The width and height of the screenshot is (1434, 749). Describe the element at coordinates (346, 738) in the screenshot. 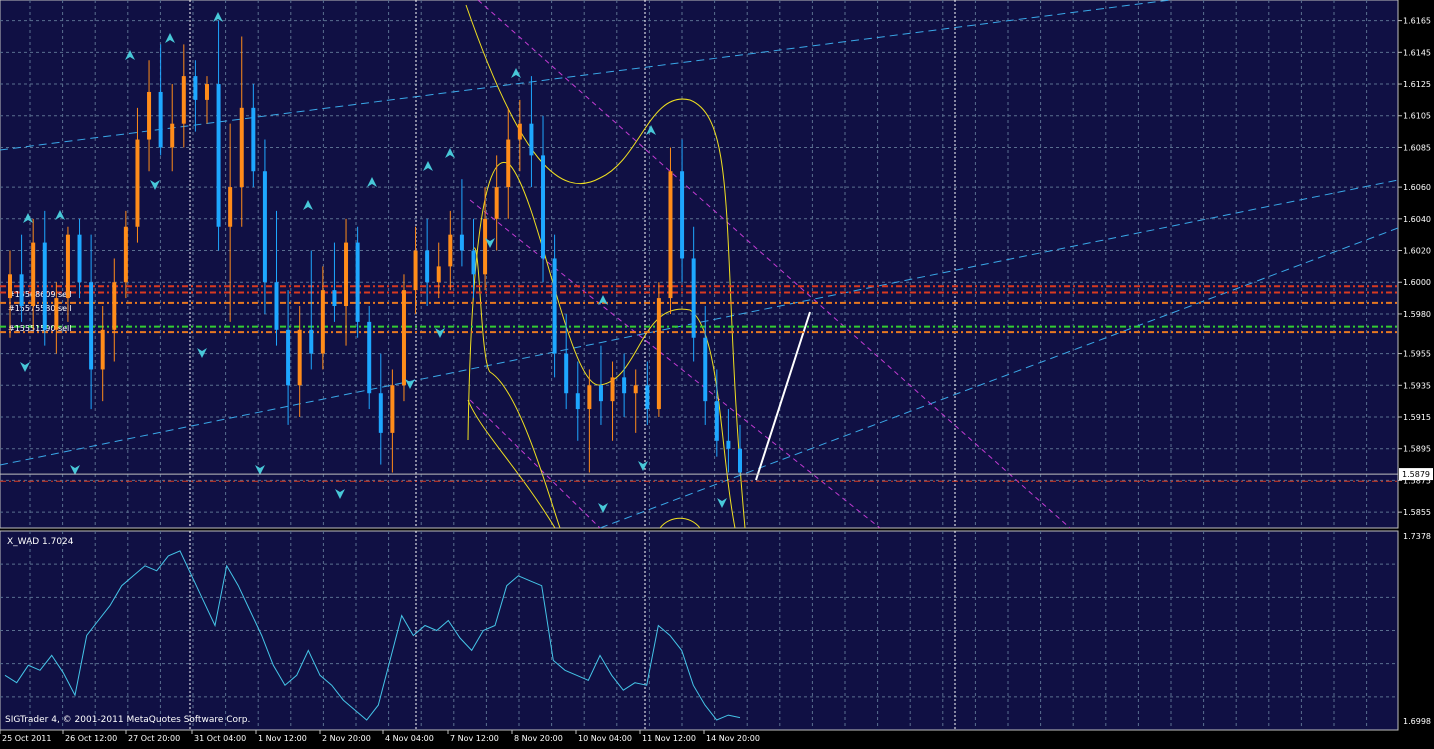

I see `time-axis-label: 2 Nov 20:00` at that location.